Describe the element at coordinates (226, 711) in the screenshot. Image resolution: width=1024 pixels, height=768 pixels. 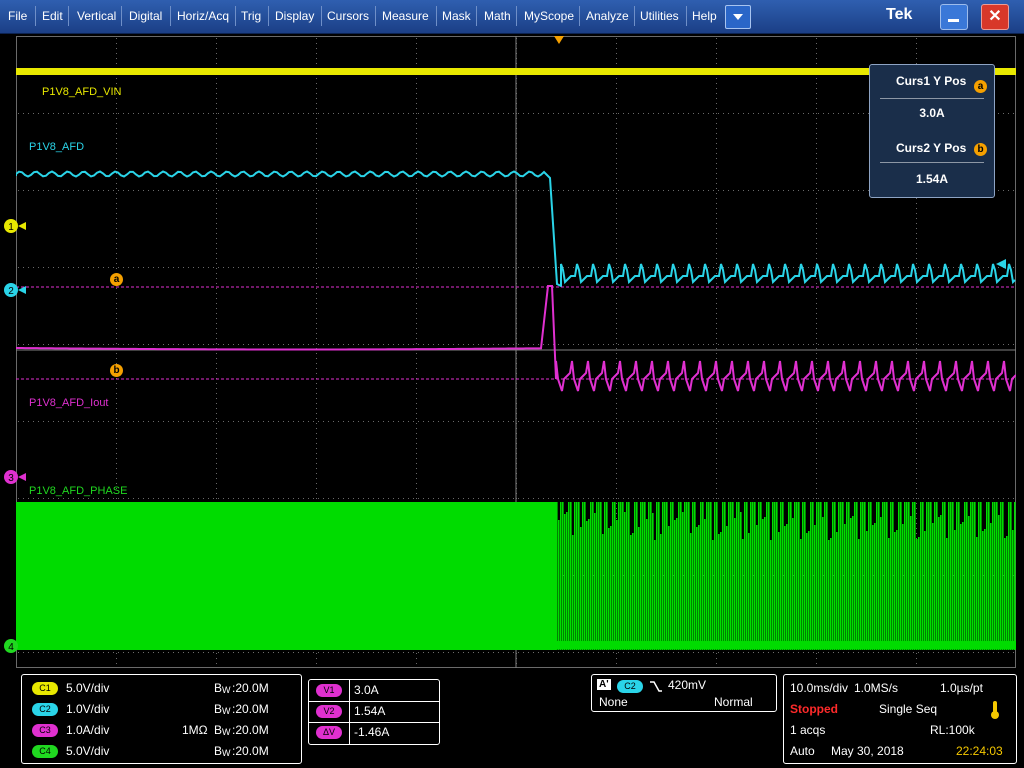
I see `c2-bw-sub: W` at that location.